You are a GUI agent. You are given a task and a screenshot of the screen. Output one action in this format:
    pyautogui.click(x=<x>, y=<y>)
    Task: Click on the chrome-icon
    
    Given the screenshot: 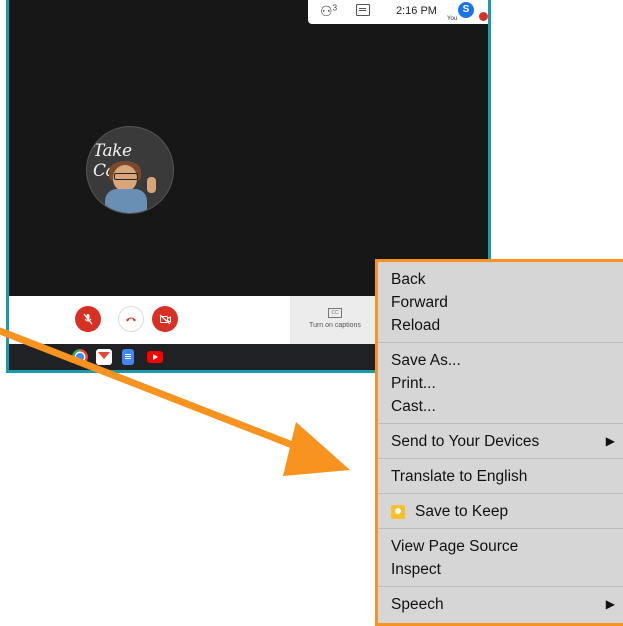 What is the action you would take?
    pyautogui.click(x=80, y=357)
    